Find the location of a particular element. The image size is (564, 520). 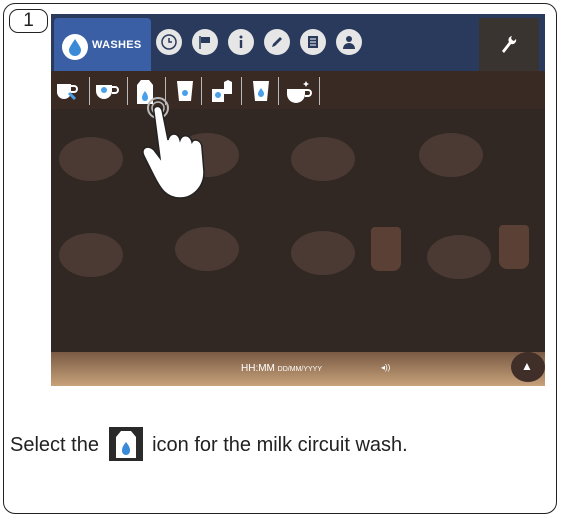

step-number: 1 is located at coordinates (28, 21).